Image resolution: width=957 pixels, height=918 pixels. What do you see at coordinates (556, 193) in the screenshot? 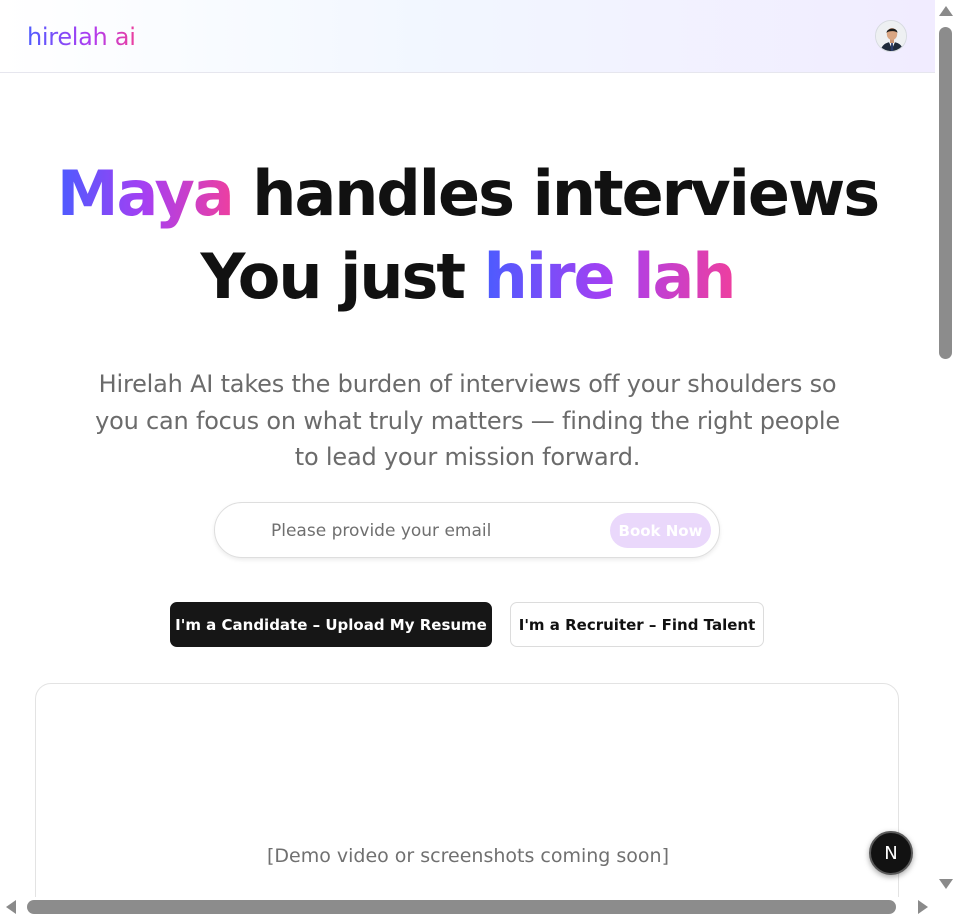
I see `hero-line-1-text: handles interviews` at bounding box center [556, 193].